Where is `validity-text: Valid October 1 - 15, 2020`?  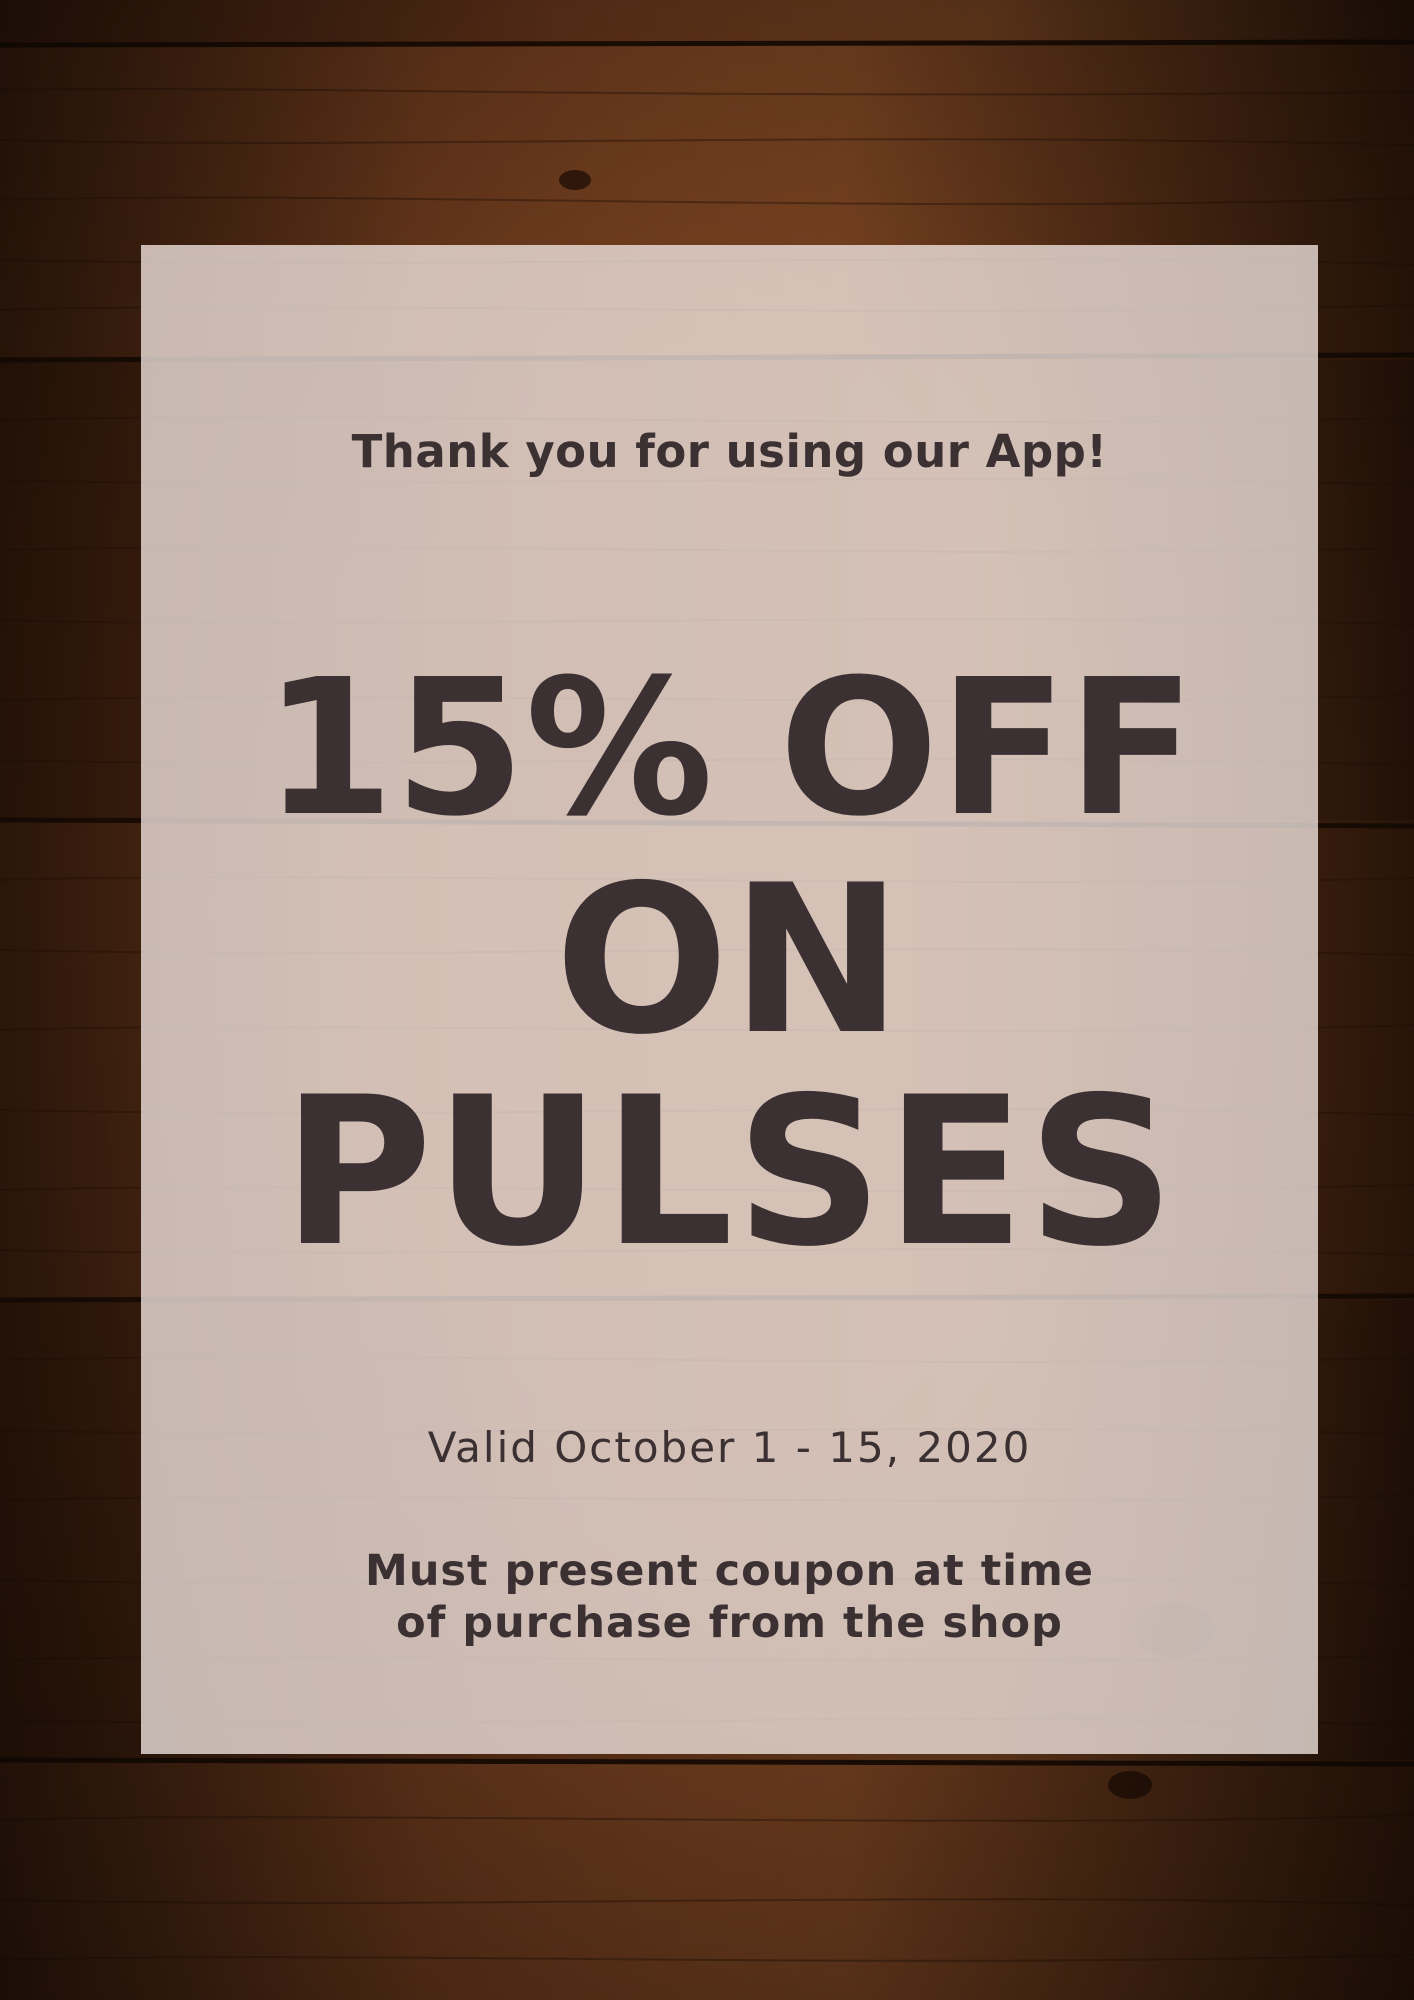 validity-text: Valid October 1 - 15, 2020 is located at coordinates (729, 1447).